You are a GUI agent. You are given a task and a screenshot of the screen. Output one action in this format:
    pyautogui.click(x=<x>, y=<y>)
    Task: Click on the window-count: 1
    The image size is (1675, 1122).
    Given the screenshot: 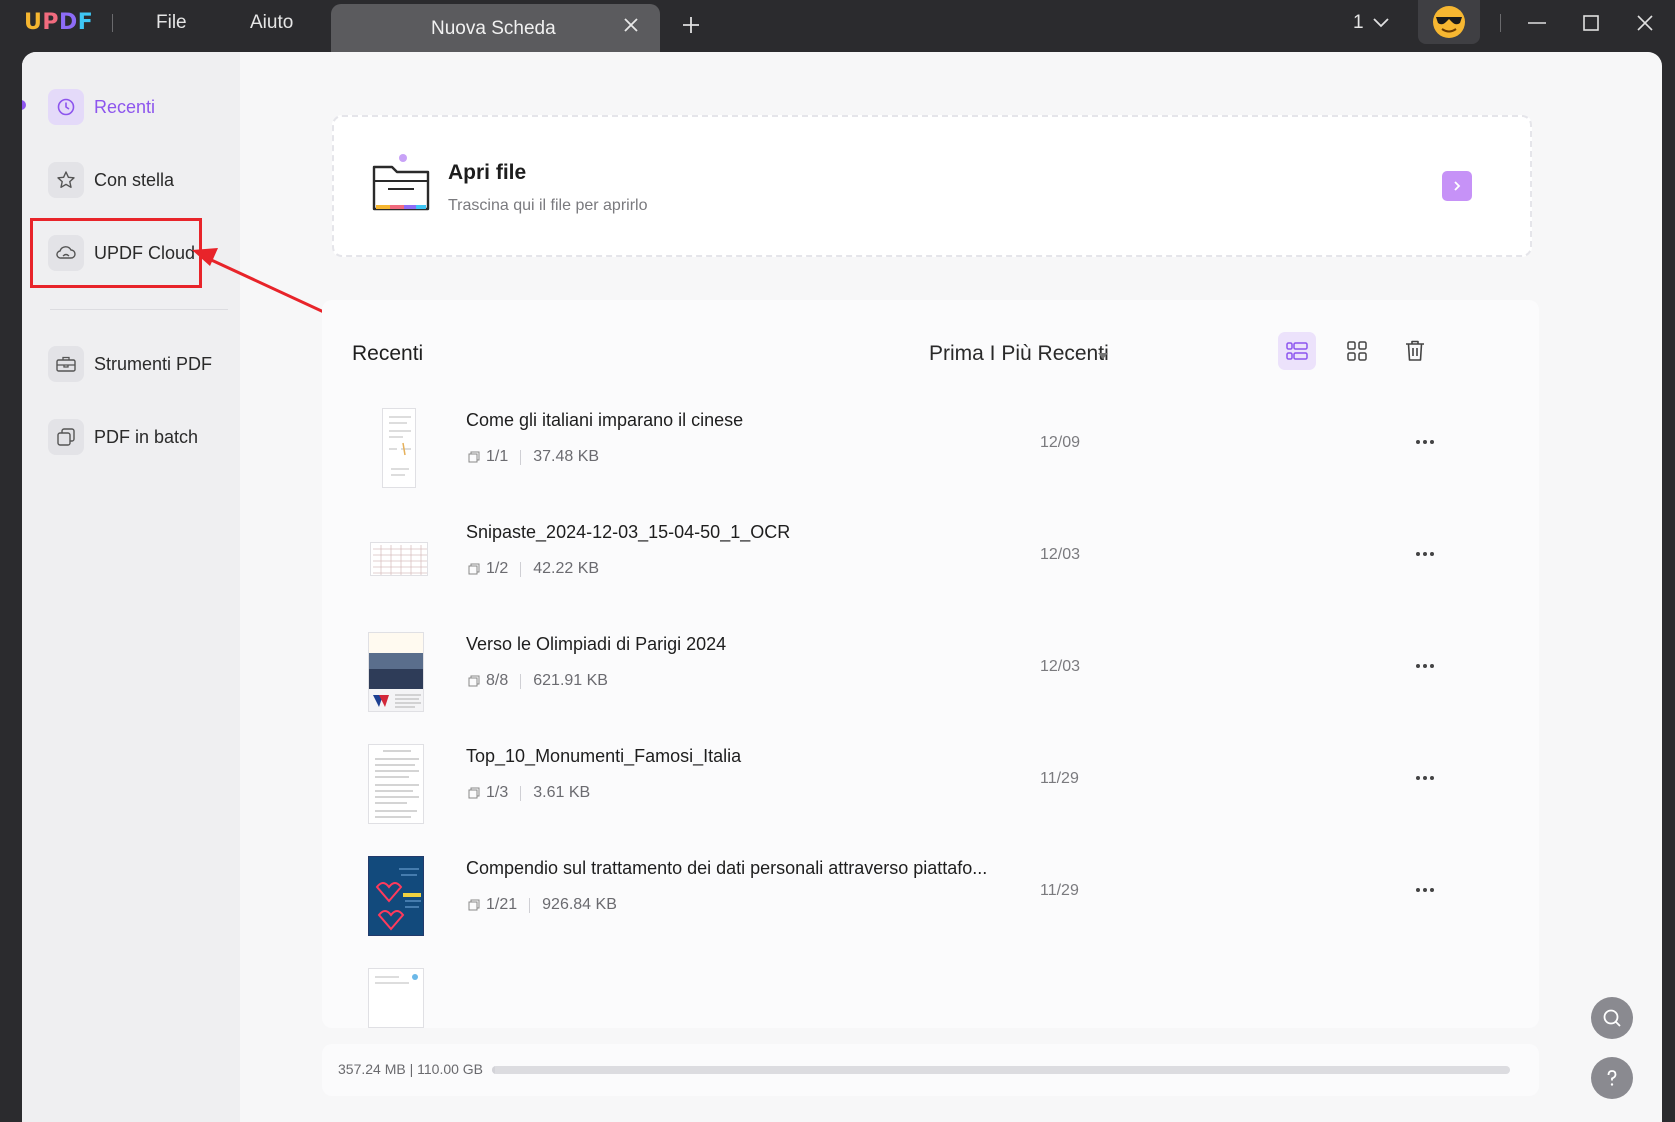 What is the action you would take?
    pyautogui.click(x=1358, y=23)
    